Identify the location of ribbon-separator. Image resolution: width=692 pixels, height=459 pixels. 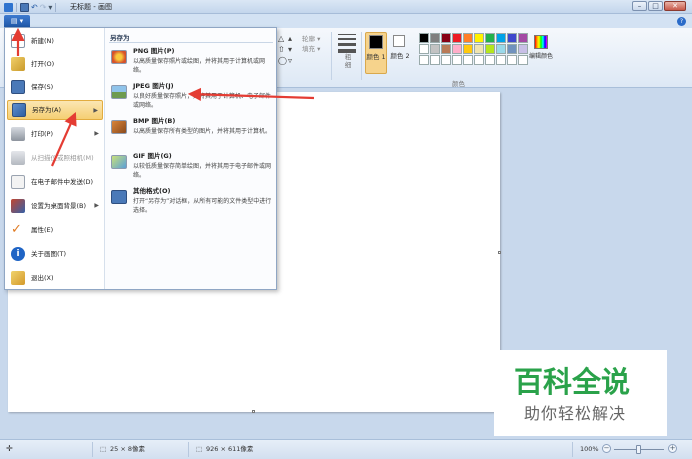
(331, 56).